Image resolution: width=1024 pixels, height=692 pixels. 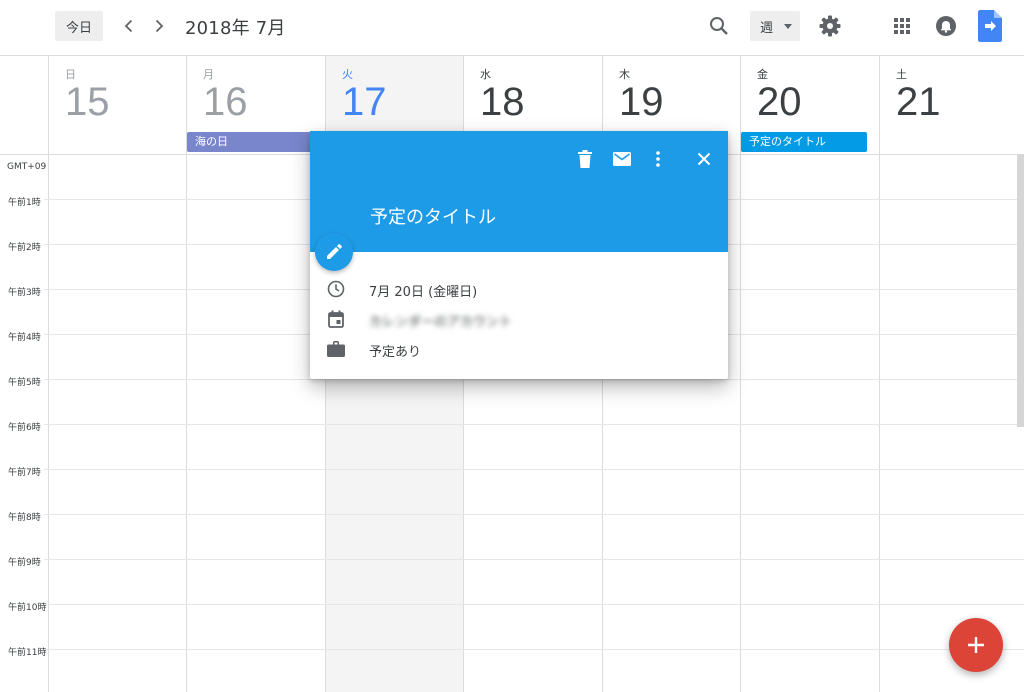 I want to click on day-number: 16, so click(x=225, y=102).